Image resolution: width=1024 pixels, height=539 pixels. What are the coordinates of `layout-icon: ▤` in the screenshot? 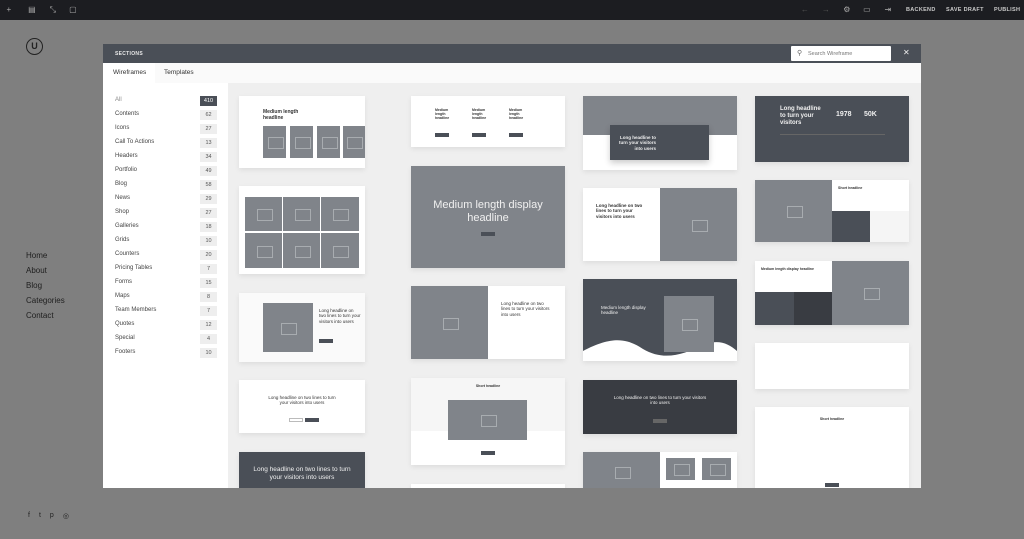 It's located at (32, 10).